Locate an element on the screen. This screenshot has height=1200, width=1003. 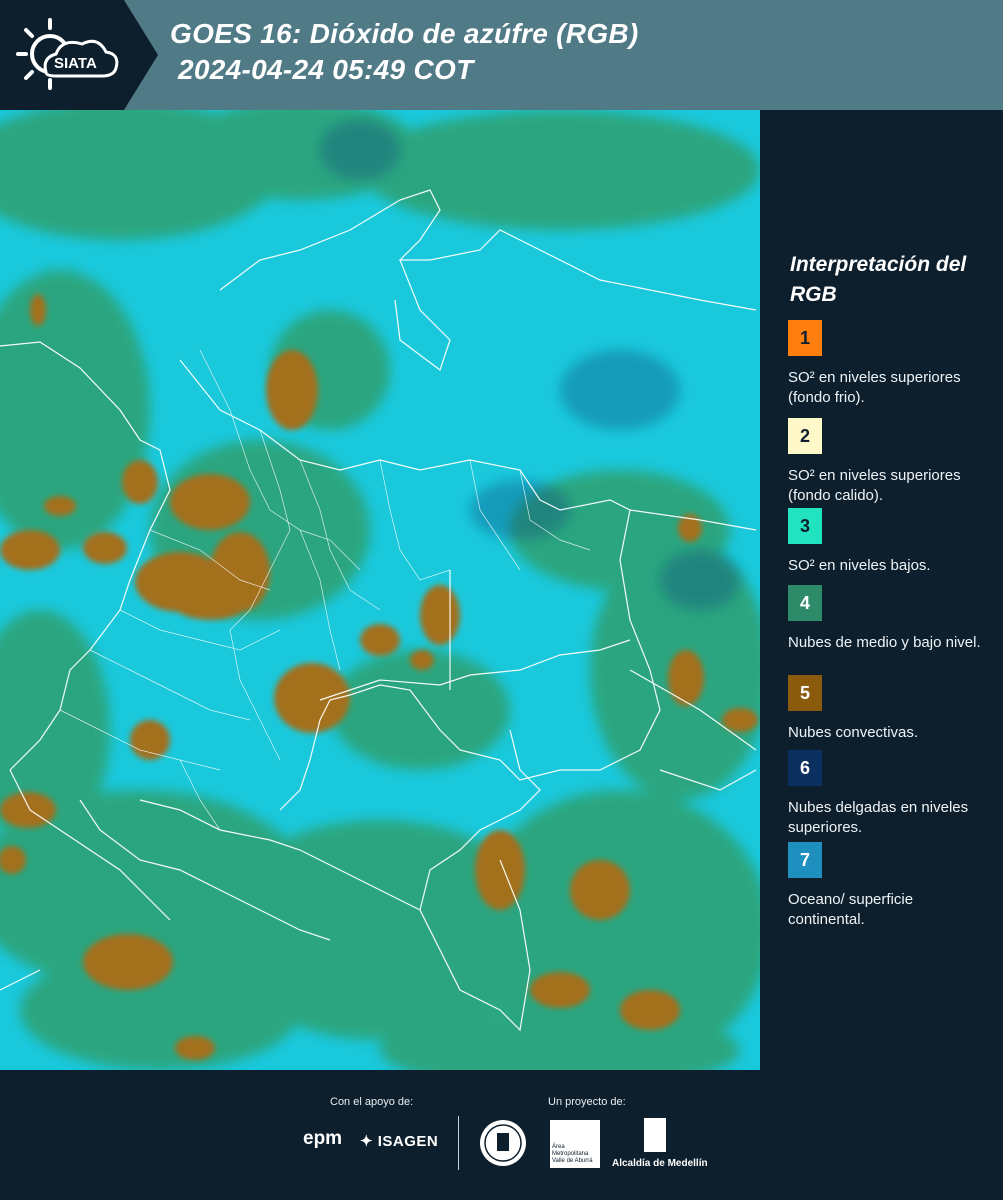
isagen-logo: ✦ ISAGEN is located at coordinates (399, 1141).